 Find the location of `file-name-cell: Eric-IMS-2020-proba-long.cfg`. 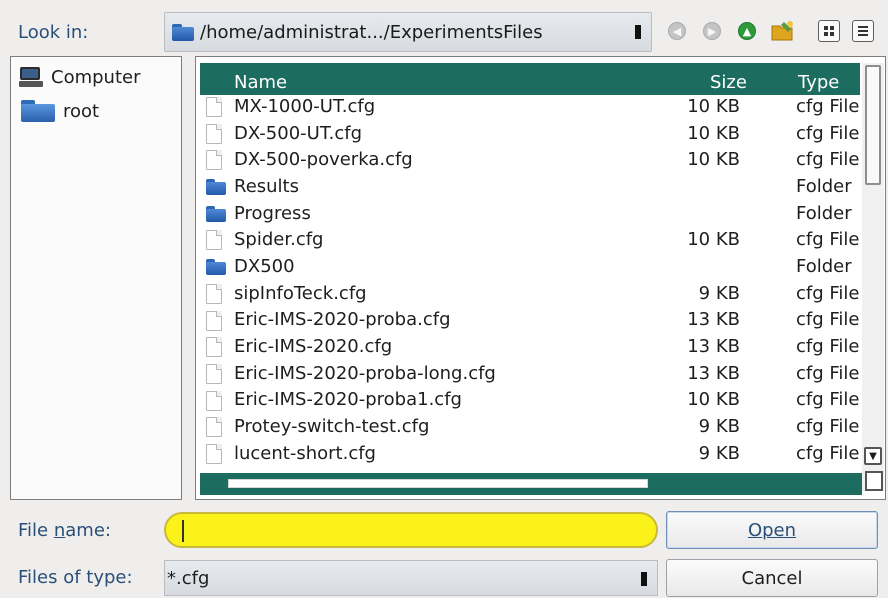

file-name-cell: Eric-IMS-2020-proba-long.cfg is located at coordinates (365, 373).